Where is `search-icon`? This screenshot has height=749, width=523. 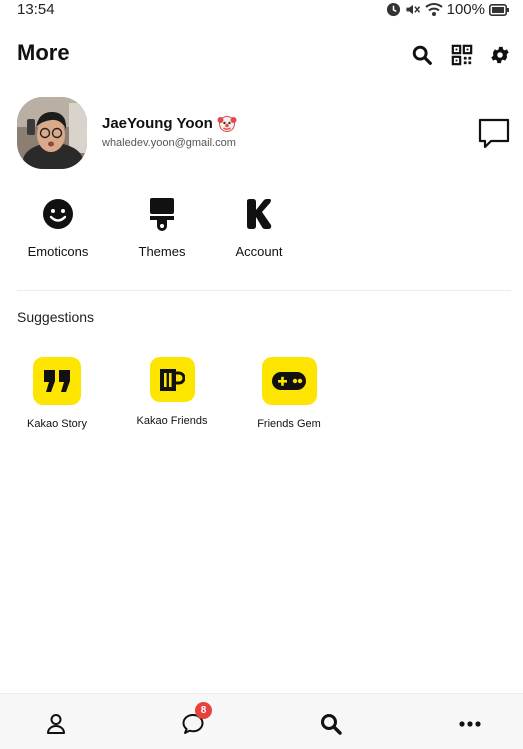 search-icon is located at coordinates (422, 55).